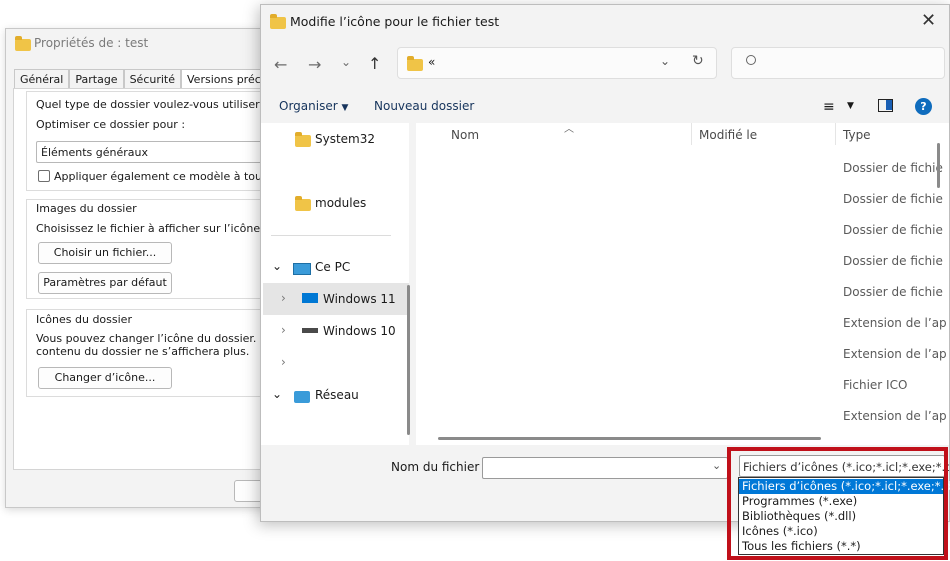  What do you see at coordinates (152, 79) in the screenshot?
I see `tab-security: Sécurité` at bounding box center [152, 79].